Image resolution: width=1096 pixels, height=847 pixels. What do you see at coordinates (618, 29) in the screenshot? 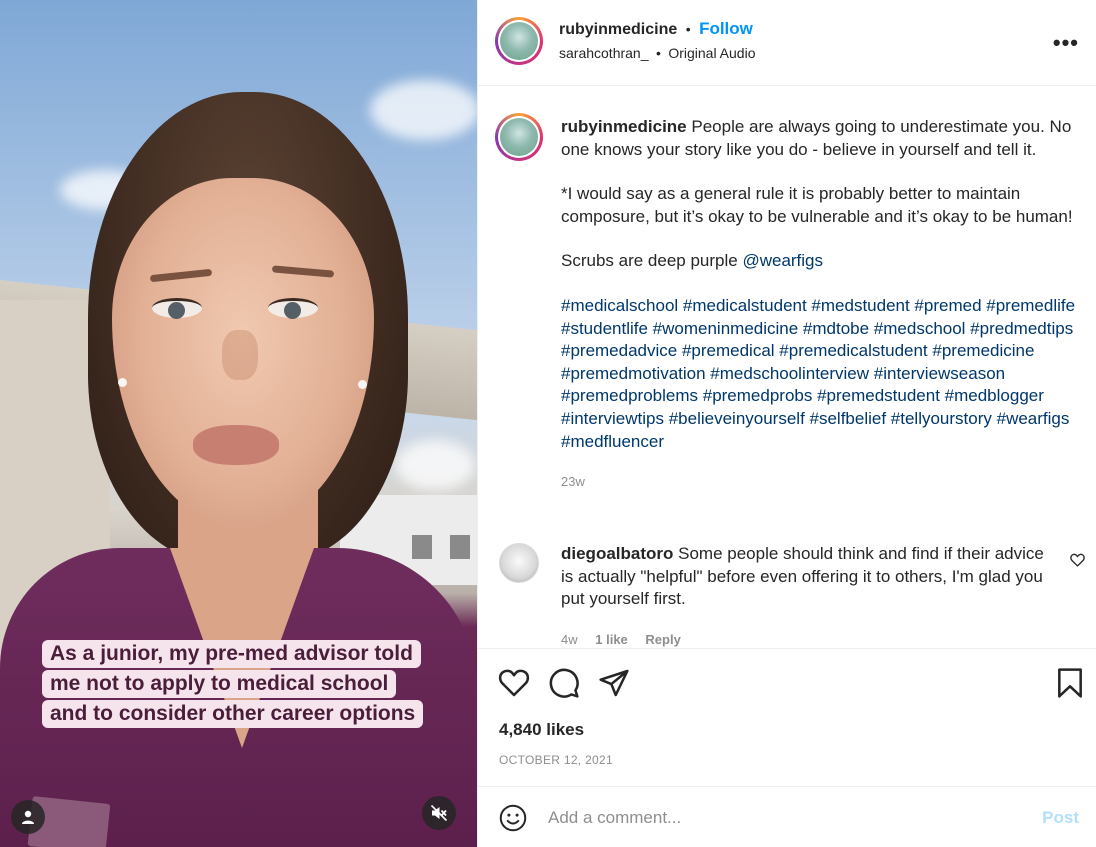
I see `author-username: rubyinmedicine` at bounding box center [618, 29].